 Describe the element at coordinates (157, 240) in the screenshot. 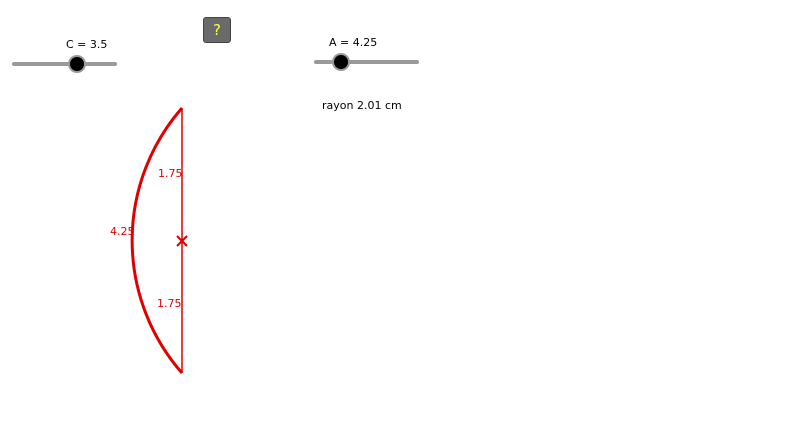

I see `arc` at that location.